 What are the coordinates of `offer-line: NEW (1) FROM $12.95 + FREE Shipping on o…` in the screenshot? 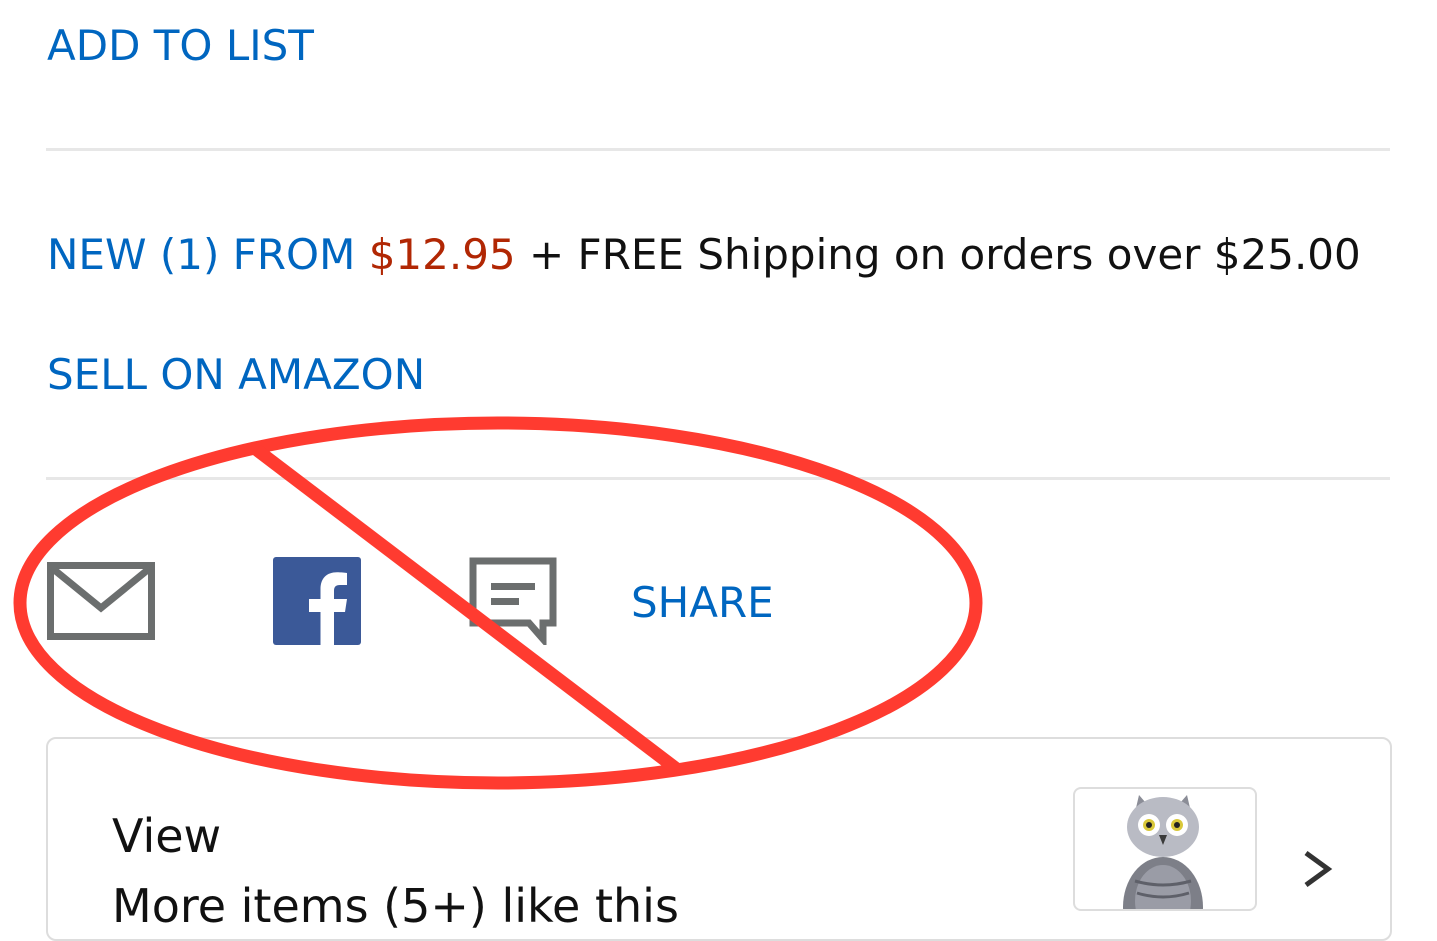 It's located at (704, 255).